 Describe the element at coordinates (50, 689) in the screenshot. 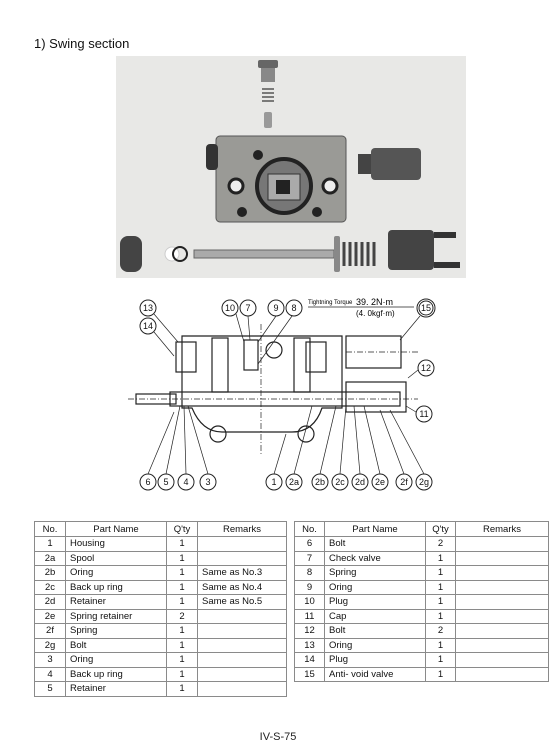

I see `cell-no: 5` at that location.